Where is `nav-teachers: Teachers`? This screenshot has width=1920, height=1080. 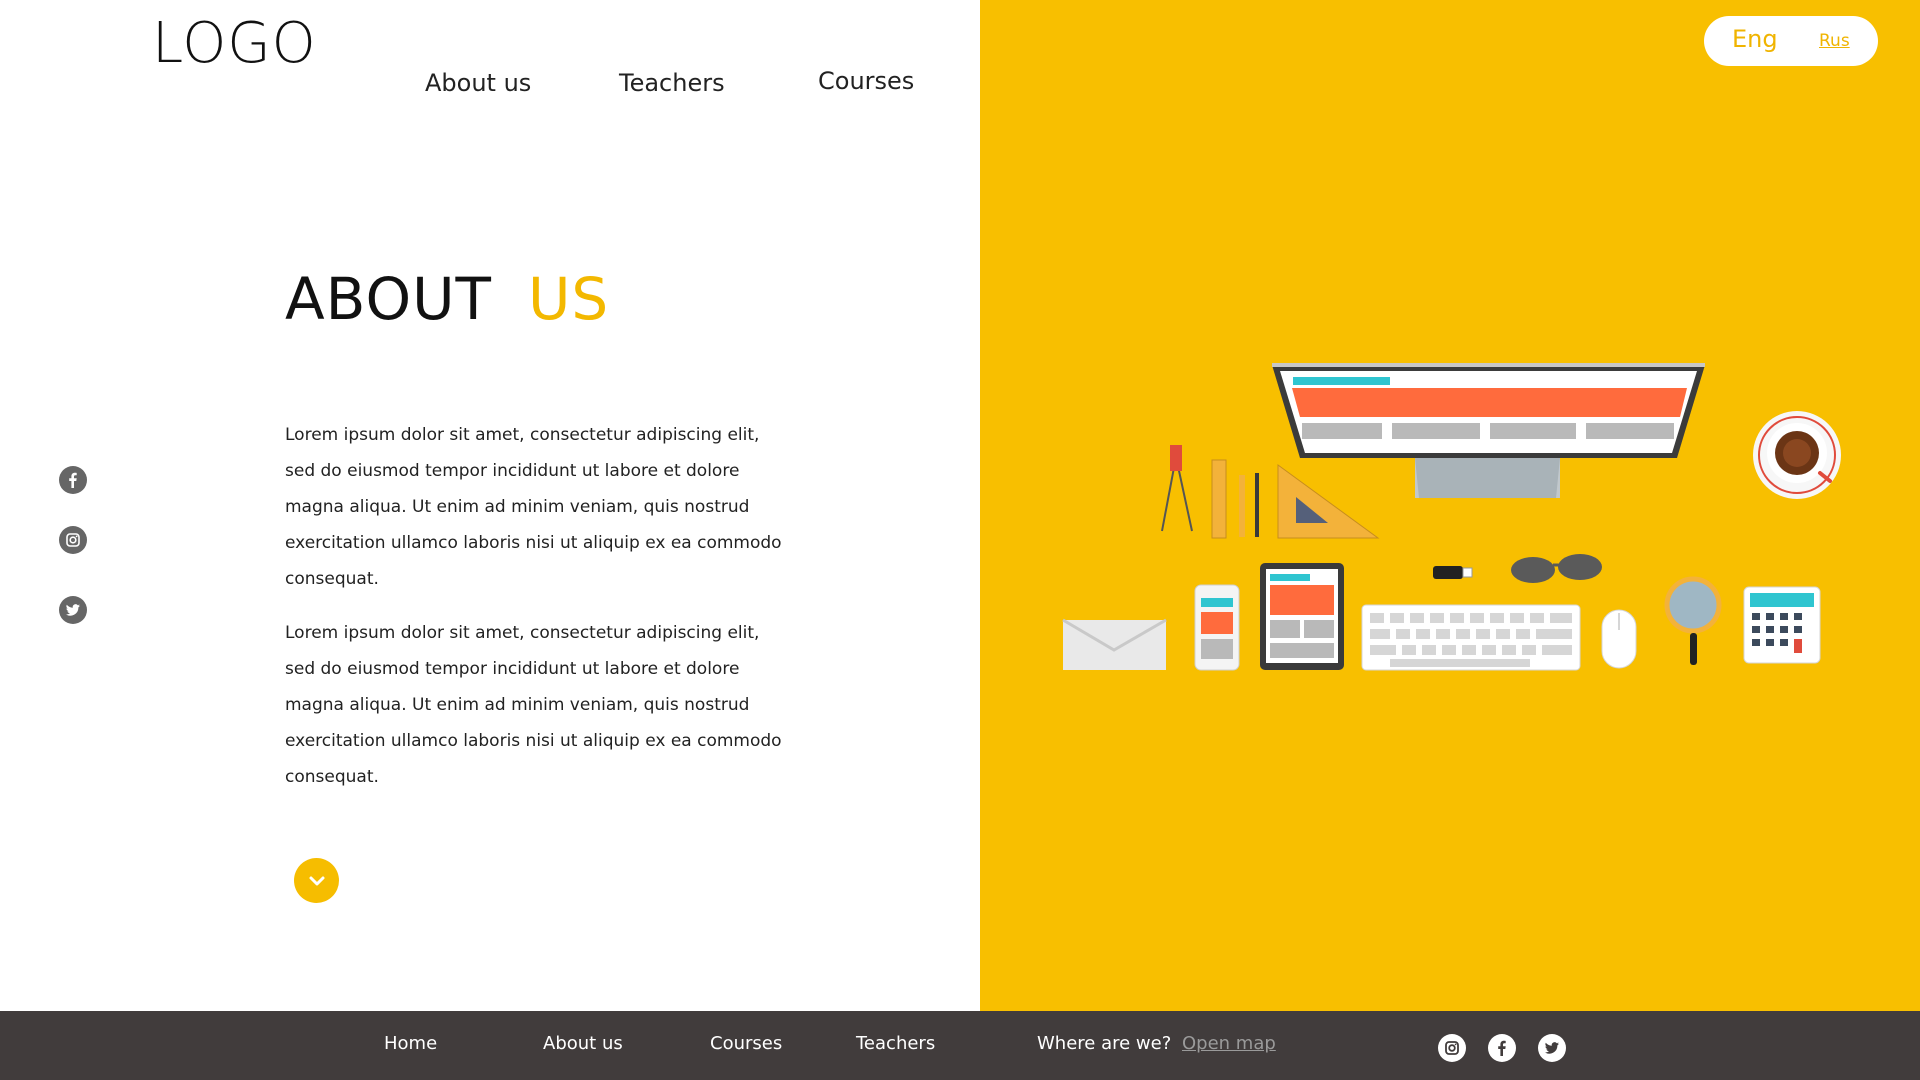
nav-teachers: Teachers is located at coordinates (672, 83).